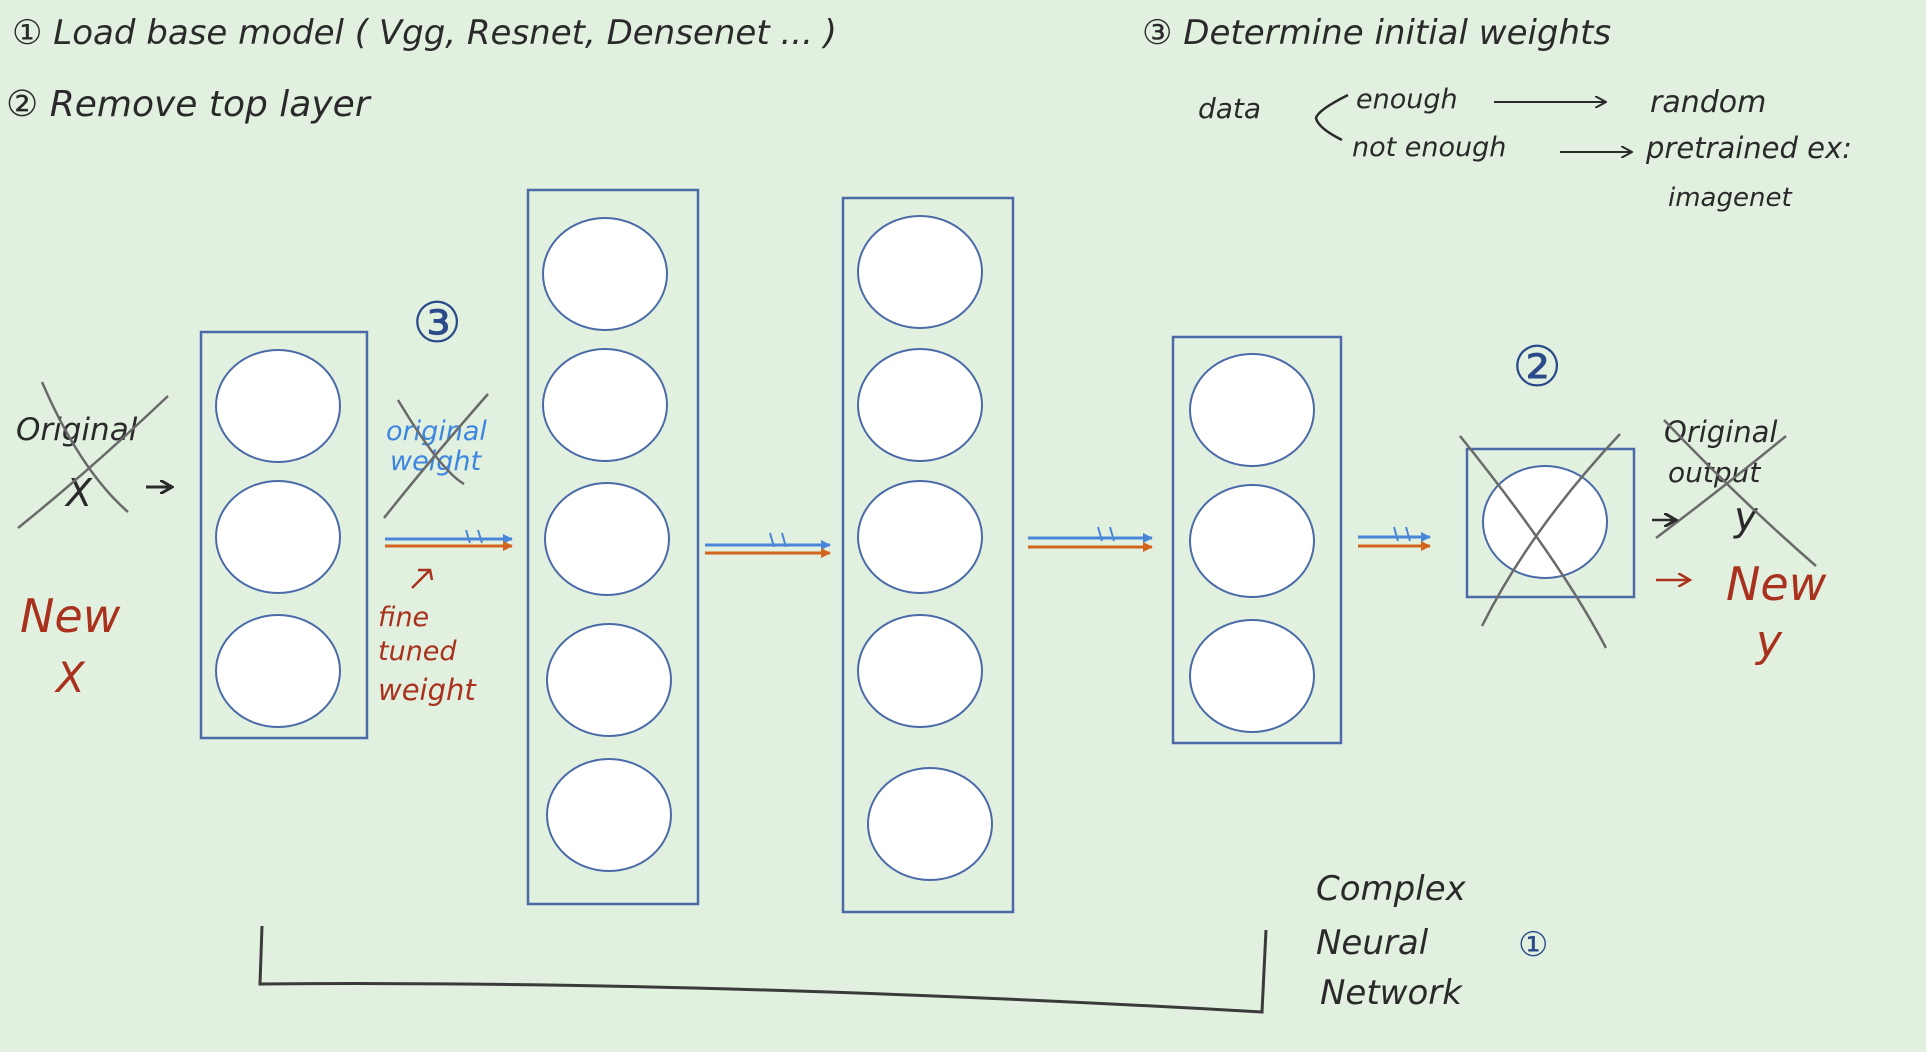 The width and height of the screenshot is (1926, 1052). Describe the element at coordinates (70, 677) in the screenshot. I see `input-new-x: X` at that location.